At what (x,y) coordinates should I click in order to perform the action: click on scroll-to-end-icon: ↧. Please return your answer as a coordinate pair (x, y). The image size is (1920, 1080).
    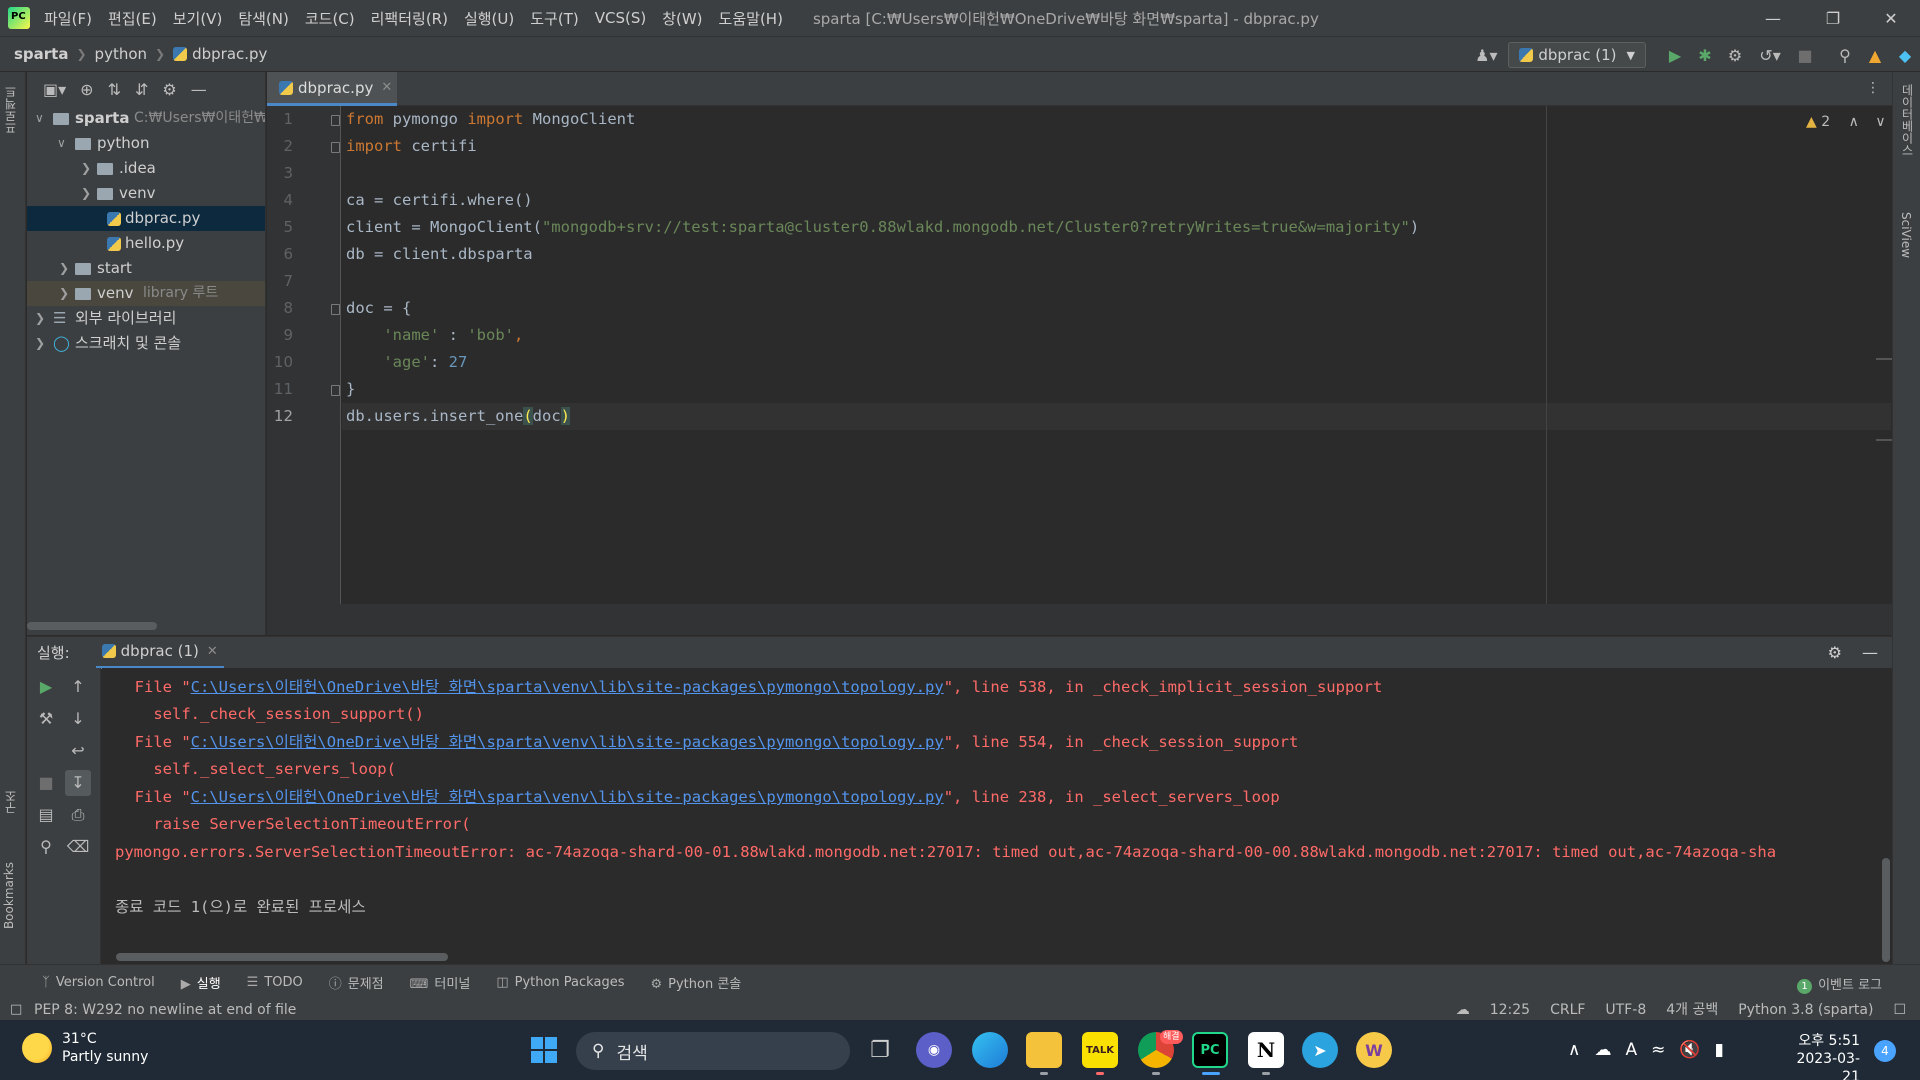
    Looking at the image, I should click on (78, 783).